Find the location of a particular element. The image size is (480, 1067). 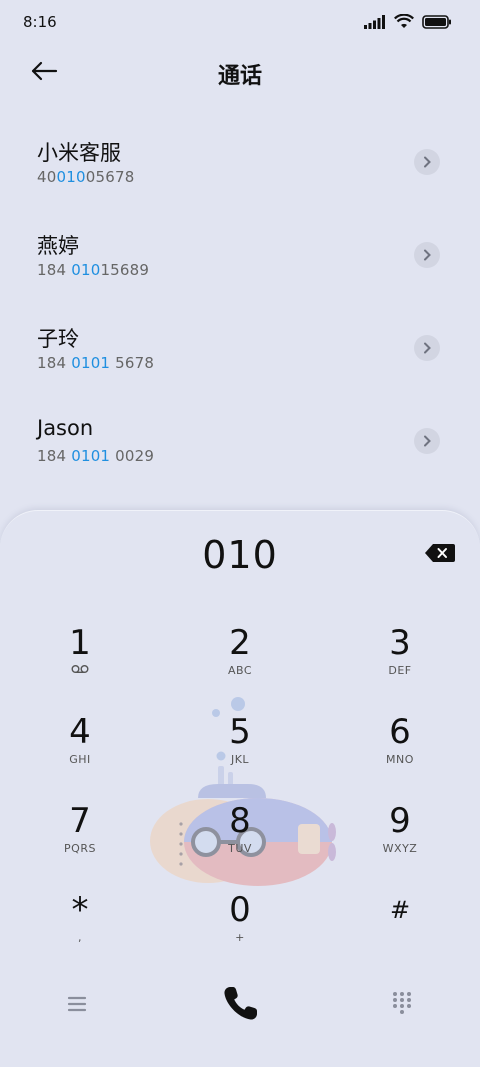

key-digit: 1 is located at coordinates (80, 643).